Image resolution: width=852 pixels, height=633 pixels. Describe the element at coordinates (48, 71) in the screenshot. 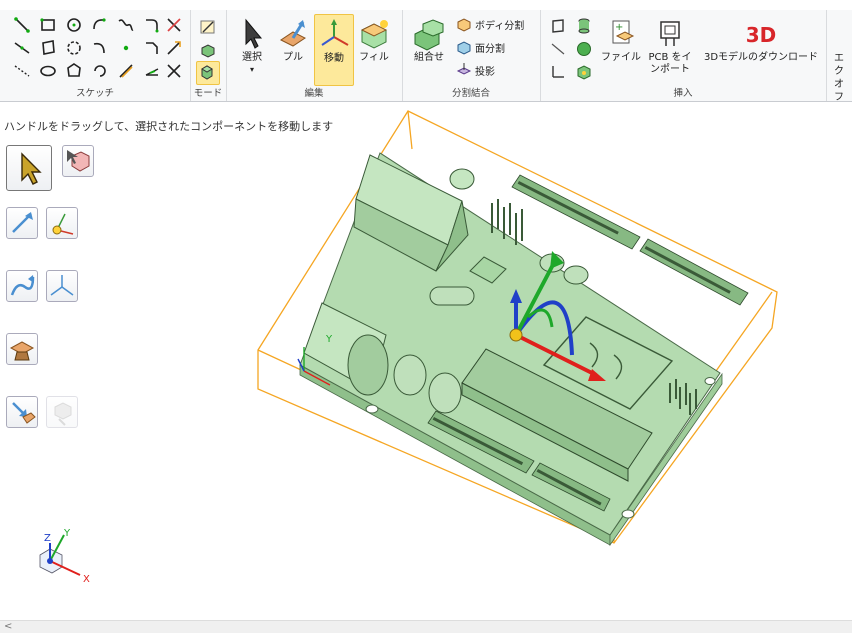

I see `ellipse-tool-icon` at that location.